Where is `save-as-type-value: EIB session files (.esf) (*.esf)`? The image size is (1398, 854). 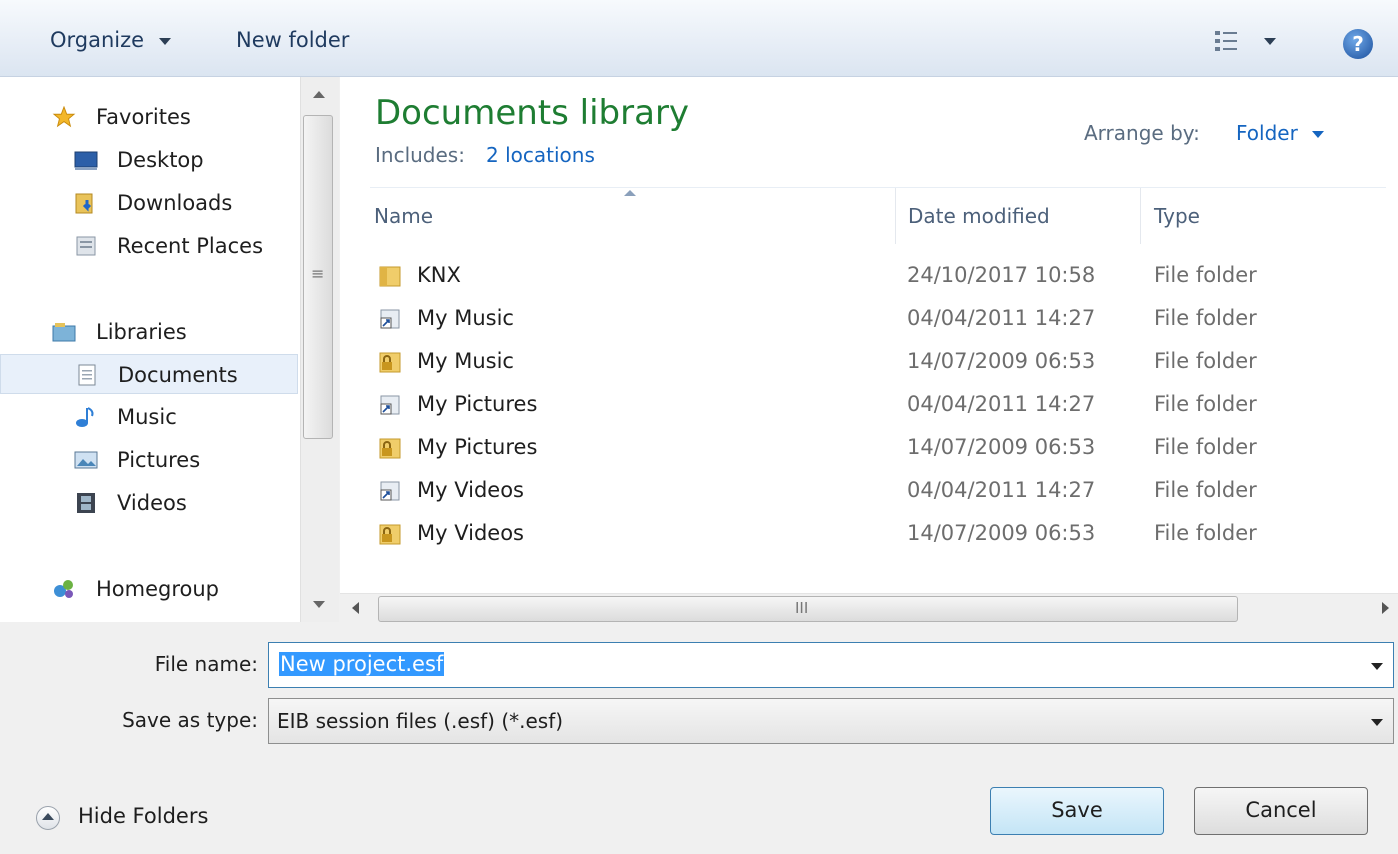
save-as-type-value: EIB session files (.esf) (*.esf) is located at coordinates (420, 721).